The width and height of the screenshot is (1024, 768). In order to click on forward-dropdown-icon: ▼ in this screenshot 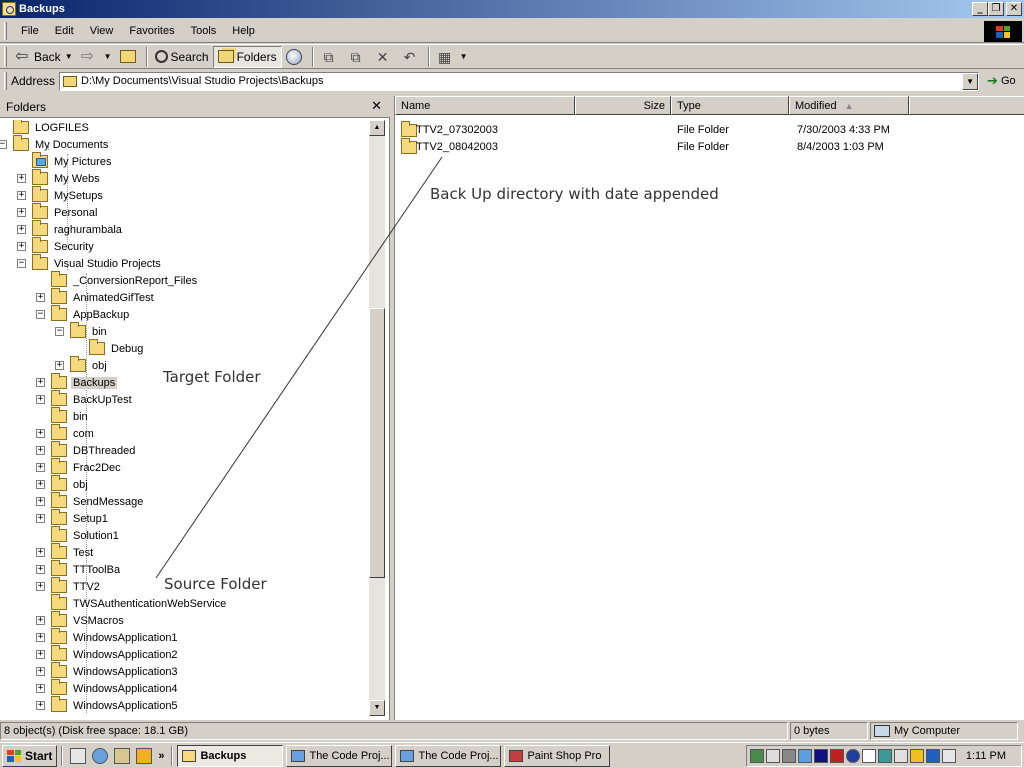, I will do `click(108, 56)`.